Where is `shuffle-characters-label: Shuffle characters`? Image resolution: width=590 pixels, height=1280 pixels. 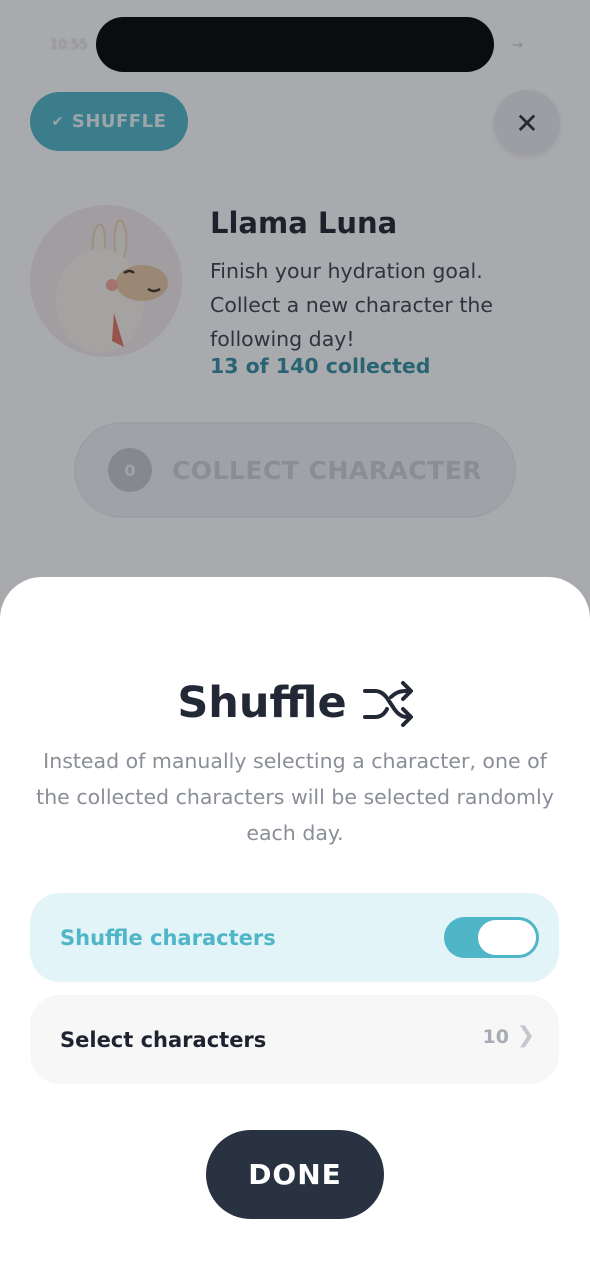
shuffle-characters-label: Shuffle characters is located at coordinates (168, 937).